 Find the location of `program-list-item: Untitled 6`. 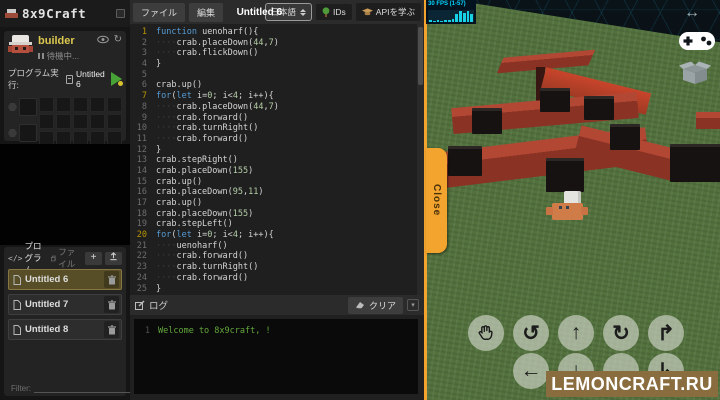

program-list-item: Untitled 6 is located at coordinates (65, 279).